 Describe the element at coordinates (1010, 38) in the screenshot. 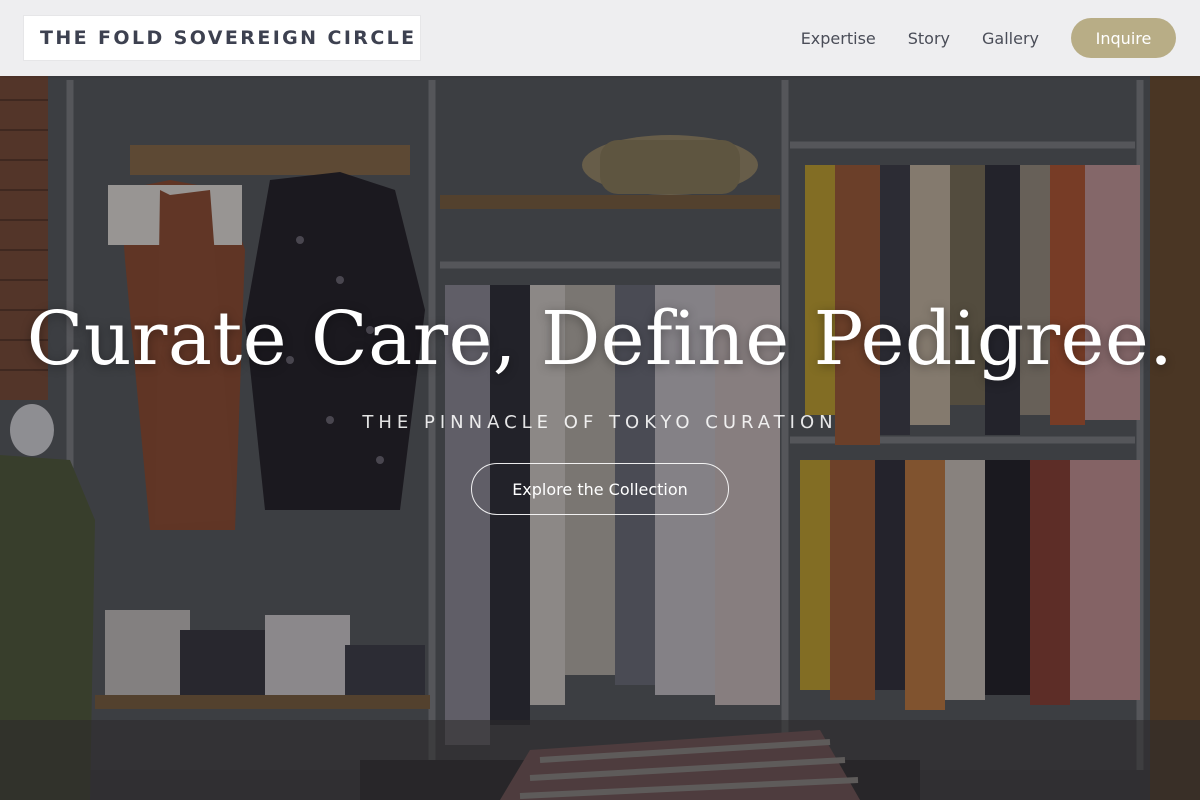

I see `nav-link-gallery: Gallery` at that location.